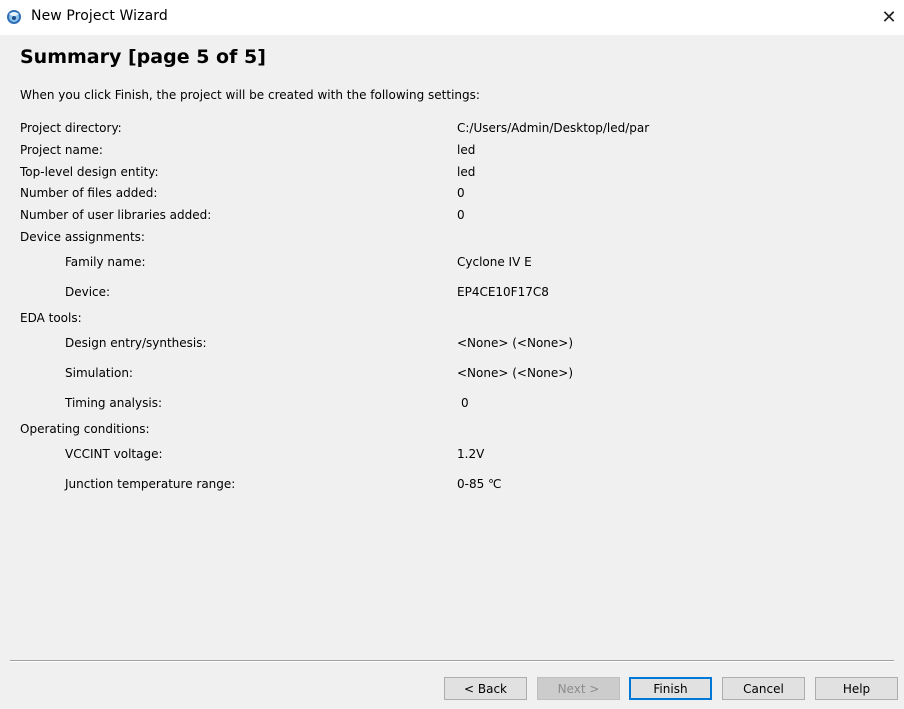  I want to click on setting-label: Family name:, so click(105, 262).